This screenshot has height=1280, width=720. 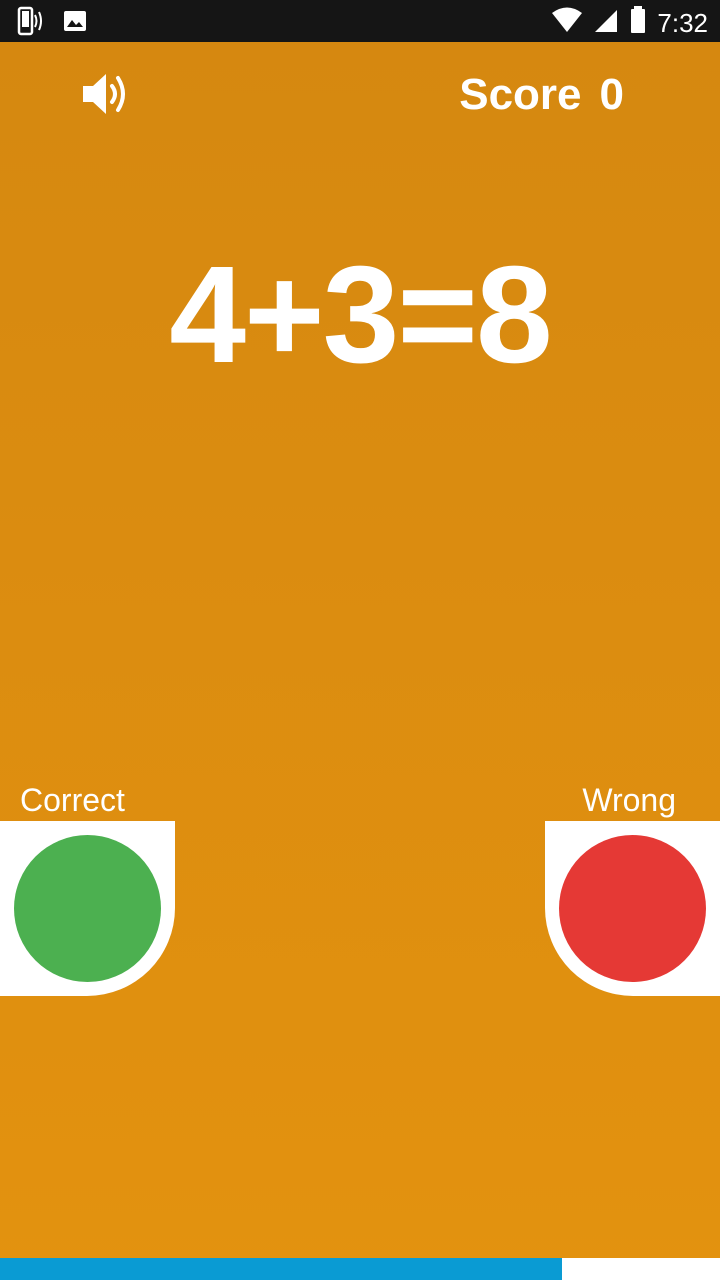 I want to click on phone-vibrate-icon, so click(x=30, y=23).